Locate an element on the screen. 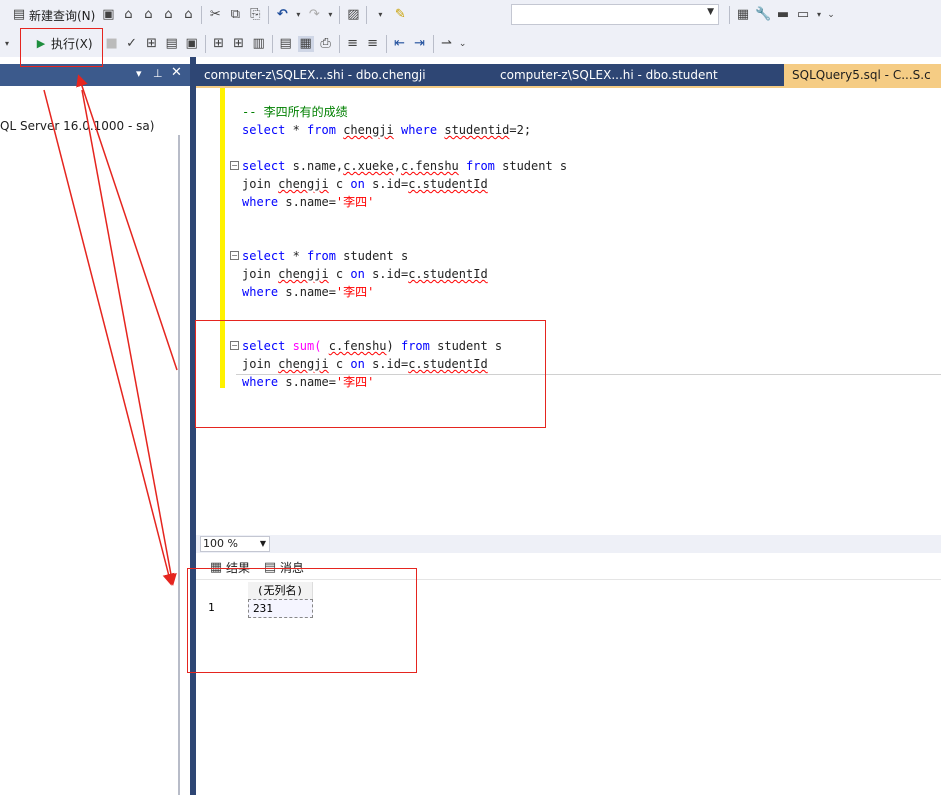 The image size is (941, 795). database-dropdown-icon: ▾ is located at coordinates (7, 44).